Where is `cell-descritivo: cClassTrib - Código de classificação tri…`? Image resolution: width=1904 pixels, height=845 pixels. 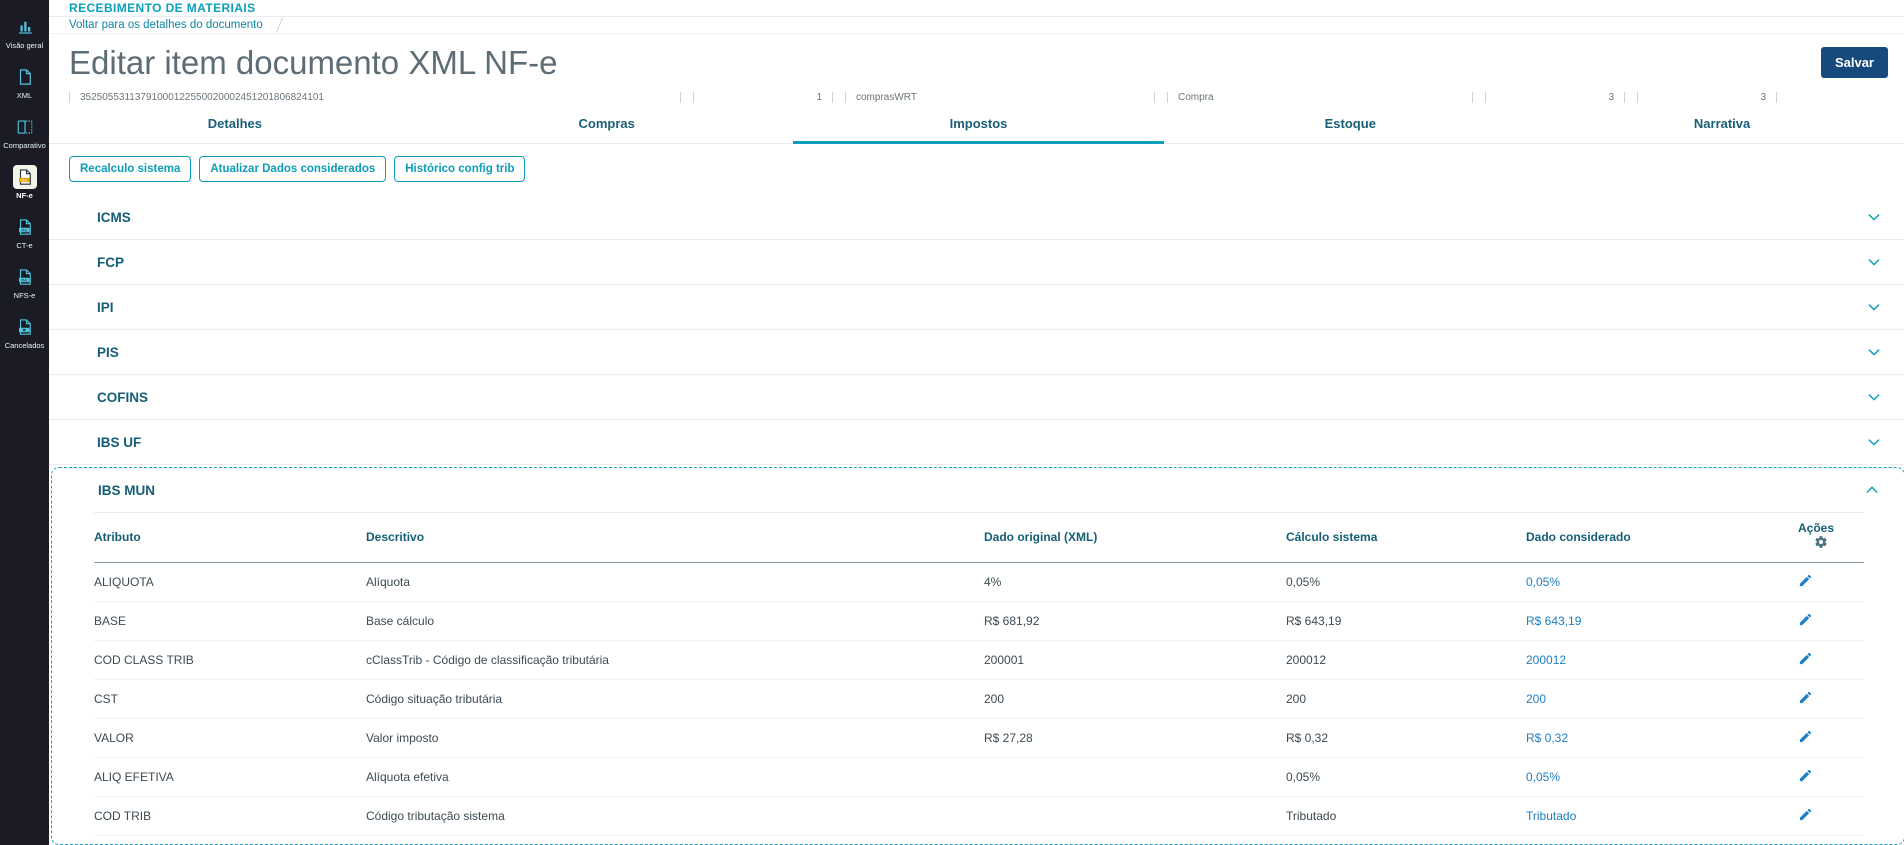 cell-descritivo: cClassTrib - Código de classificação tri… is located at coordinates (675, 660).